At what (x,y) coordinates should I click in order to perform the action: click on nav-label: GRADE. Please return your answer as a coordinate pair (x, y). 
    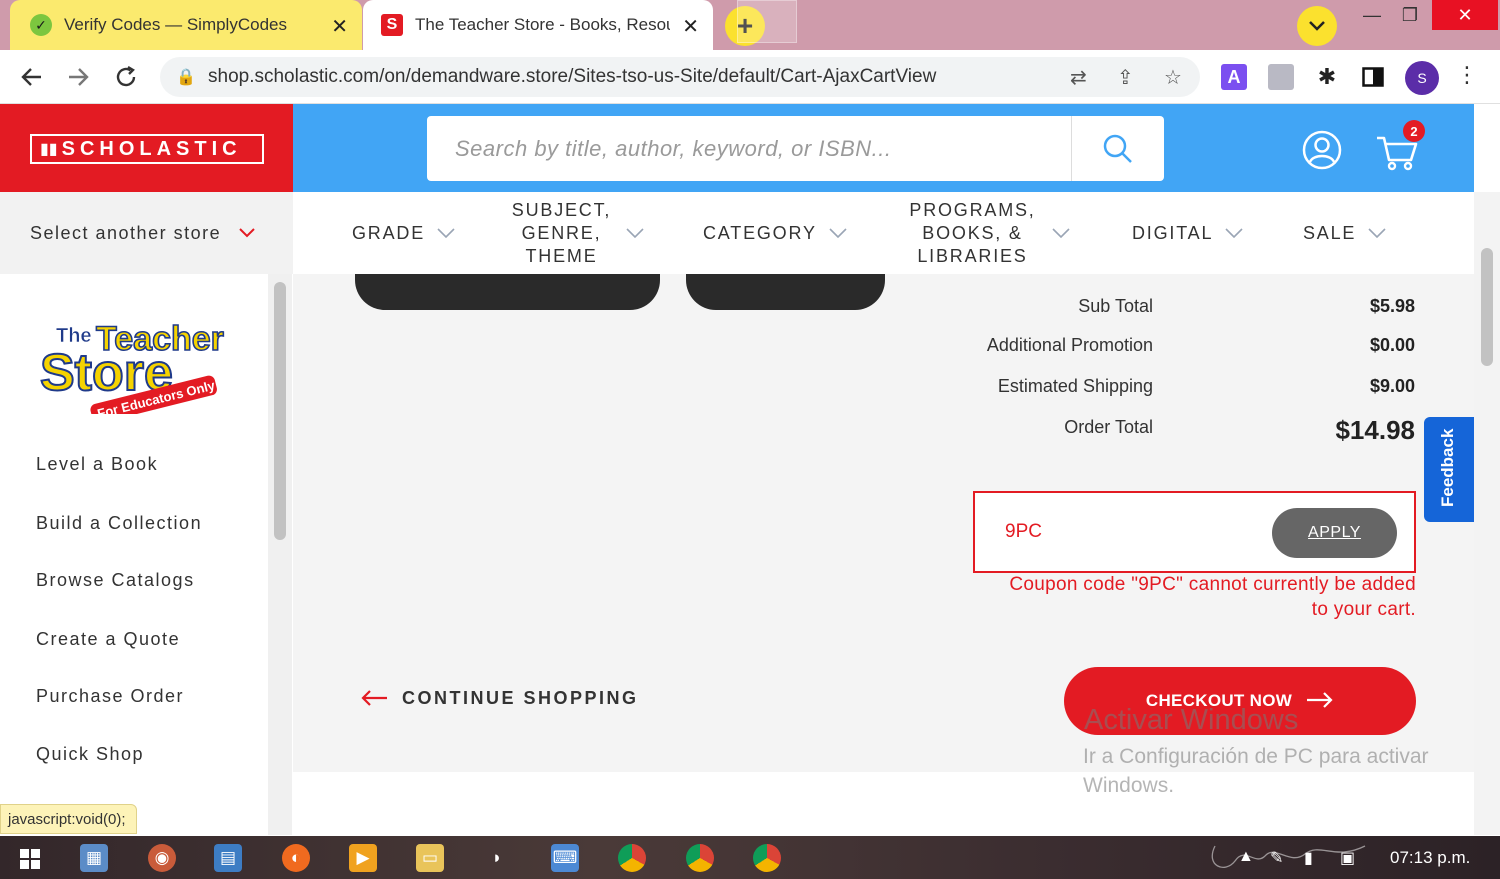
    Looking at the image, I should click on (389, 232).